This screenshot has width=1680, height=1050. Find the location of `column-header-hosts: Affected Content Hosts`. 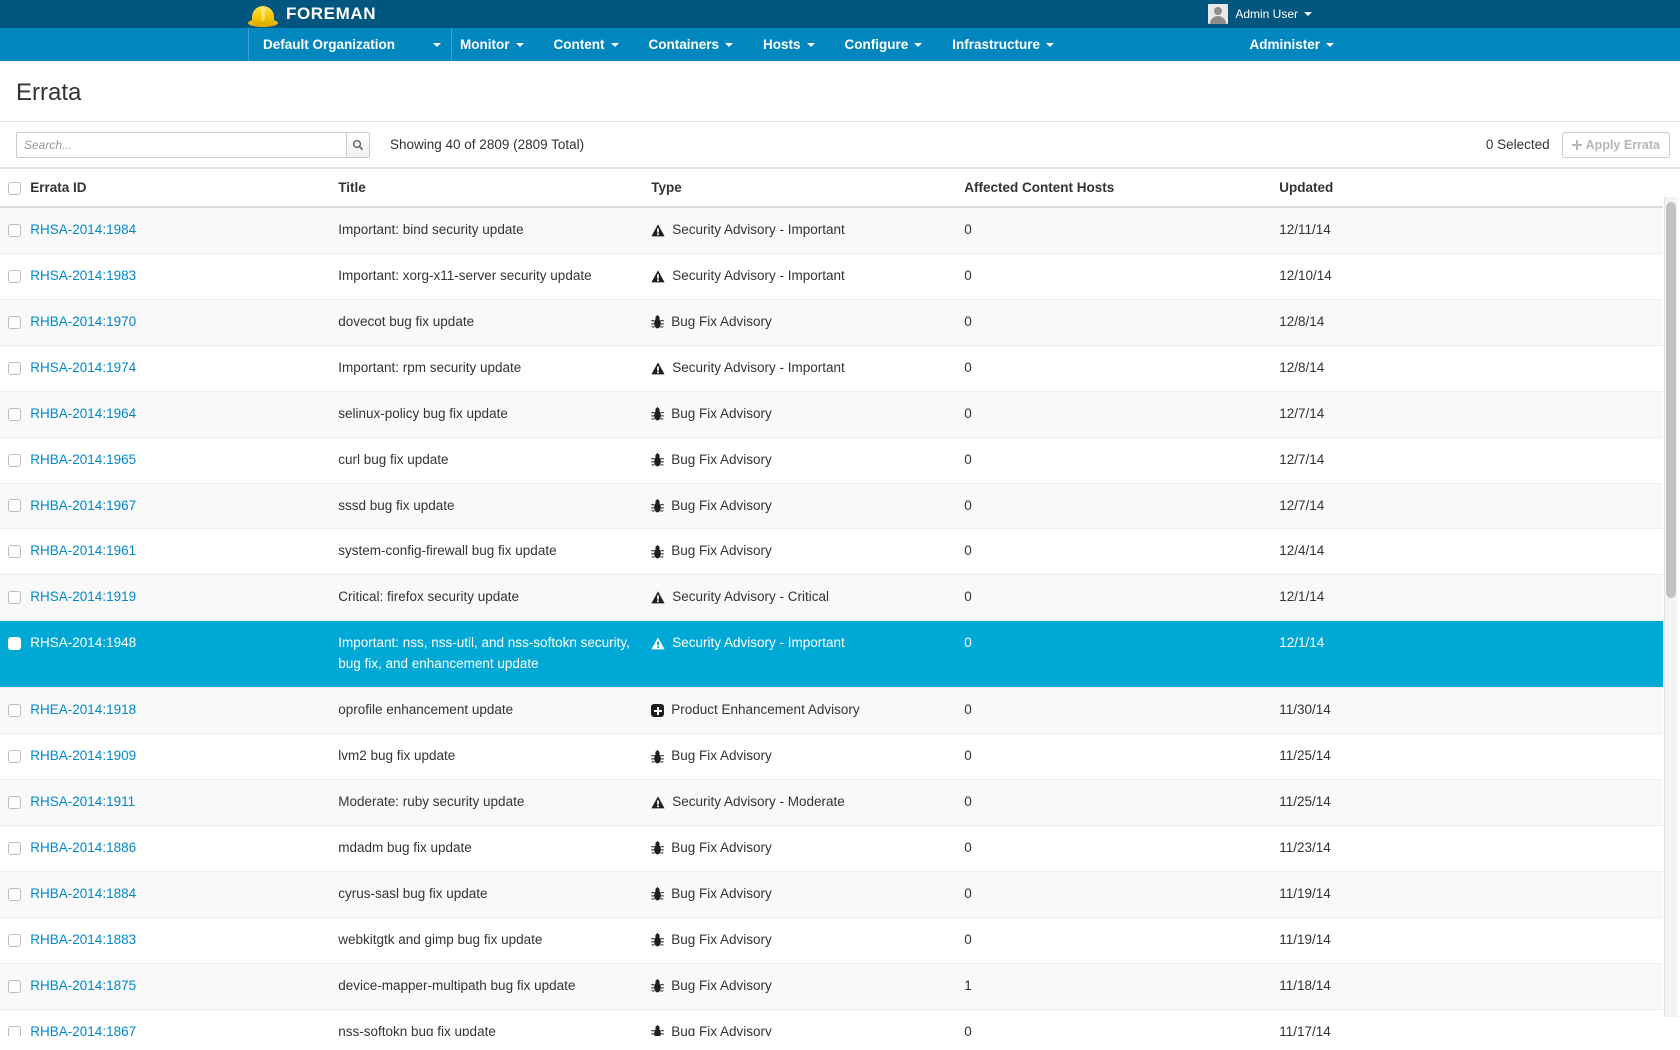

column-header-hosts: Affected Content Hosts is located at coordinates (1122, 188).